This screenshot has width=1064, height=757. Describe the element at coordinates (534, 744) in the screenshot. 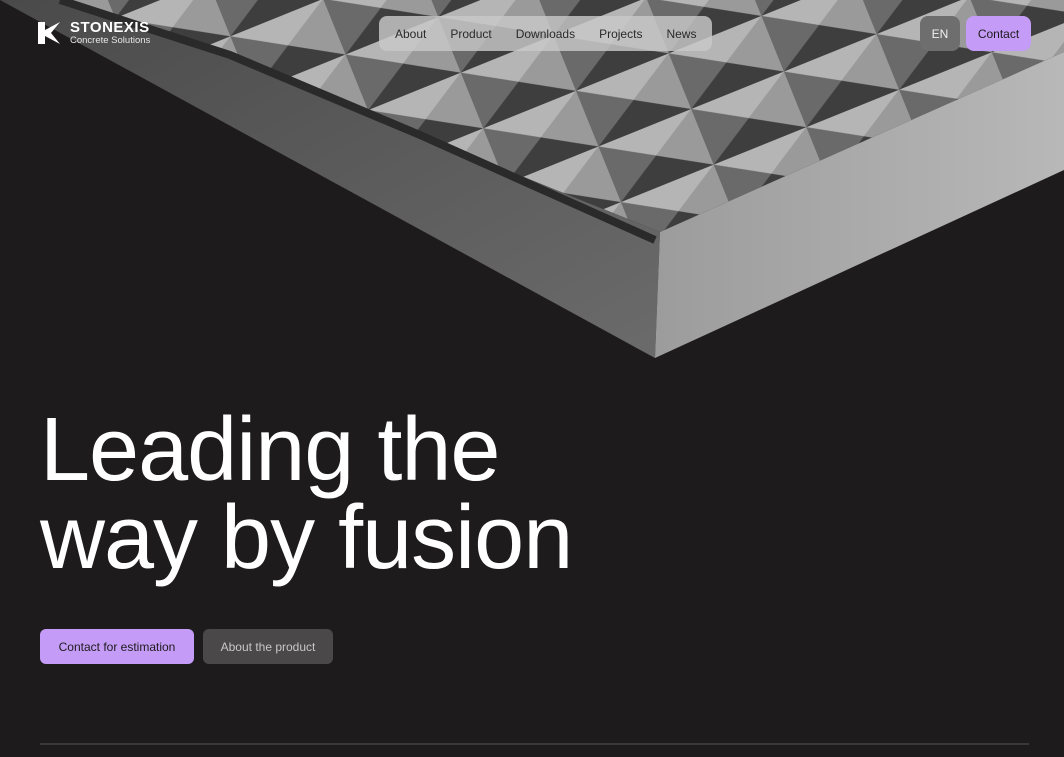

I see `section-divider` at that location.